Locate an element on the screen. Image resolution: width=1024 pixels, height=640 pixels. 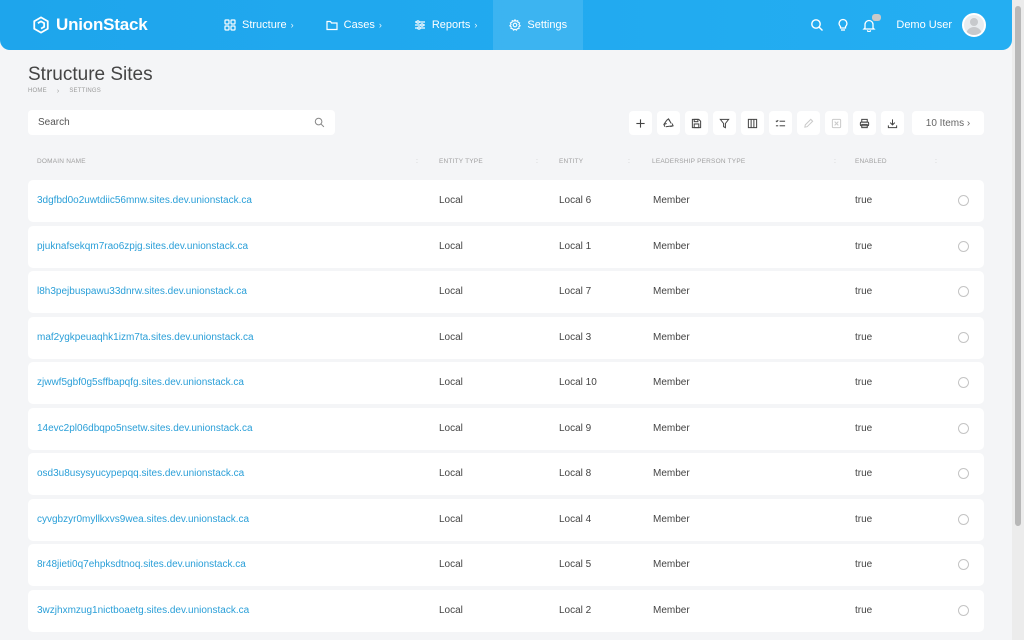
close-box-icon is located at coordinates (836, 123).